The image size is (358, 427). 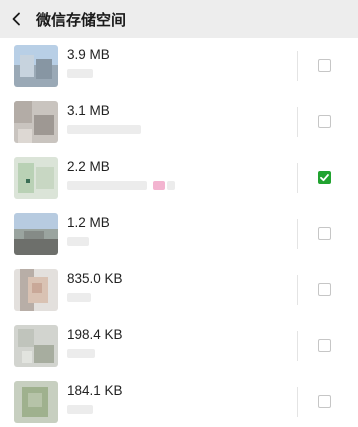 What do you see at coordinates (179, 178) in the screenshot?
I see `list-item: 2.2 MB` at bounding box center [179, 178].